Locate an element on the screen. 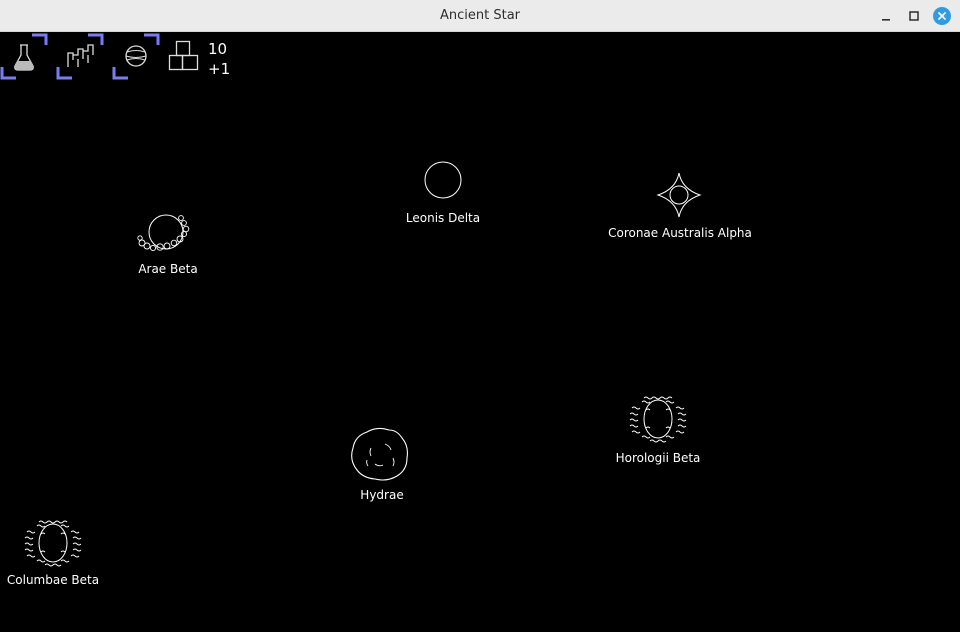 This screenshot has height=632, width=960. factory-icon is located at coordinates (80, 56).